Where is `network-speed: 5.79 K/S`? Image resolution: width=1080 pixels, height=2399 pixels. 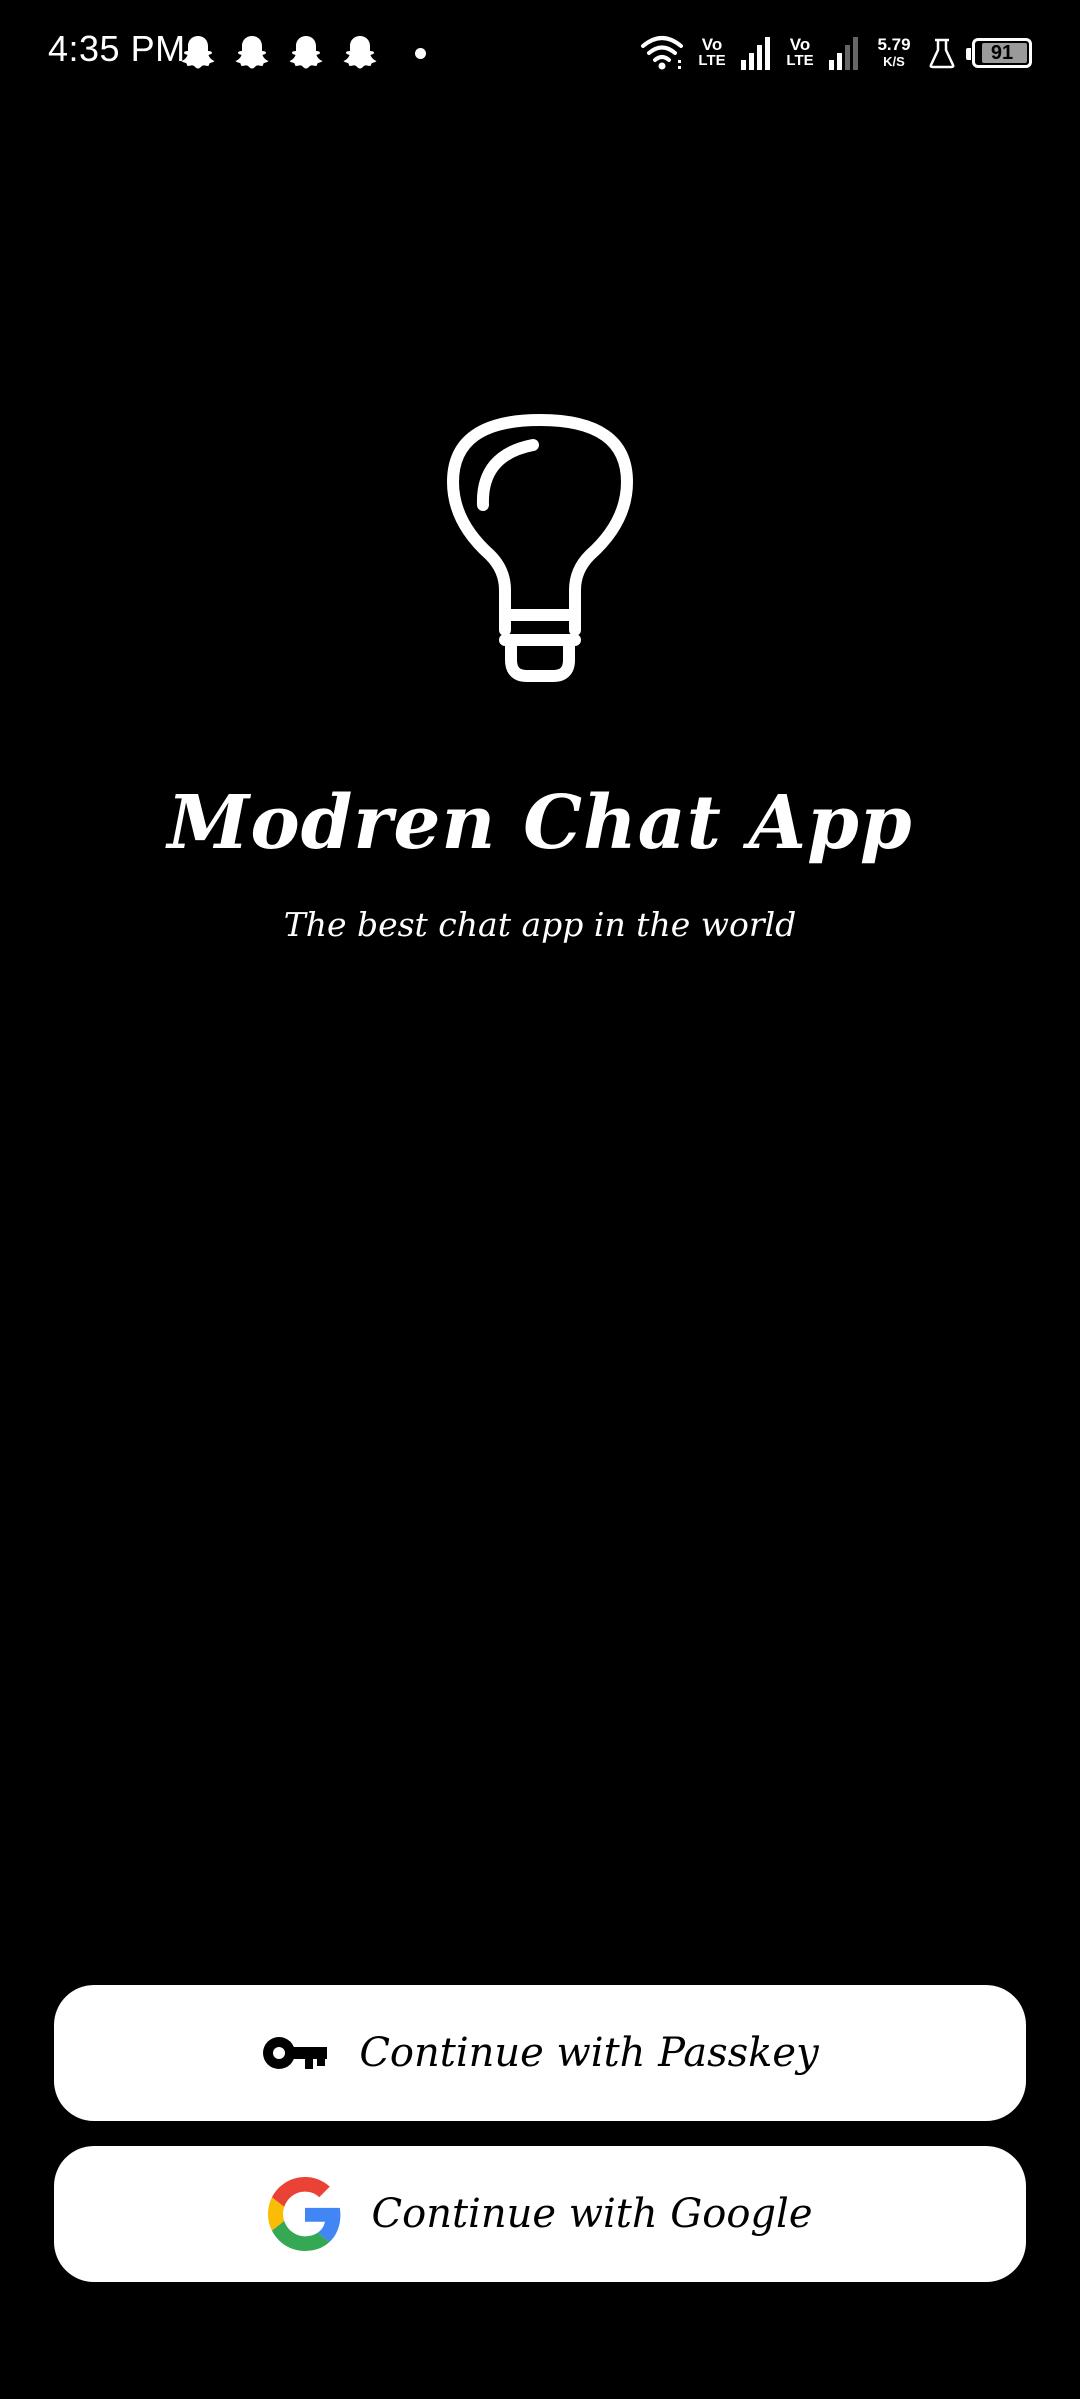
network-speed: 5.79 K/S is located at coordinates (894, 53).